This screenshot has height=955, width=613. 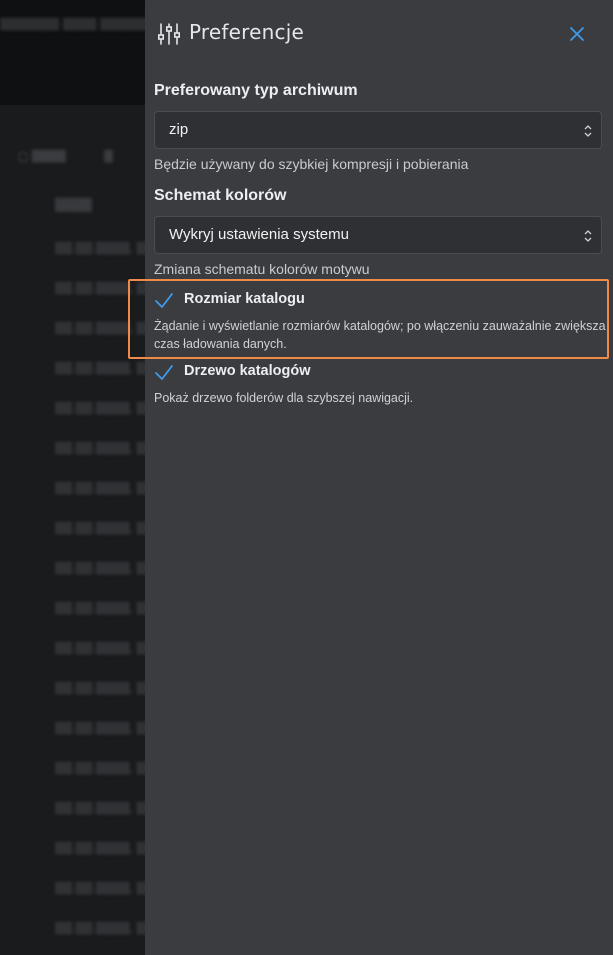 I want to click on close-icon, so click(x=577, y=34).